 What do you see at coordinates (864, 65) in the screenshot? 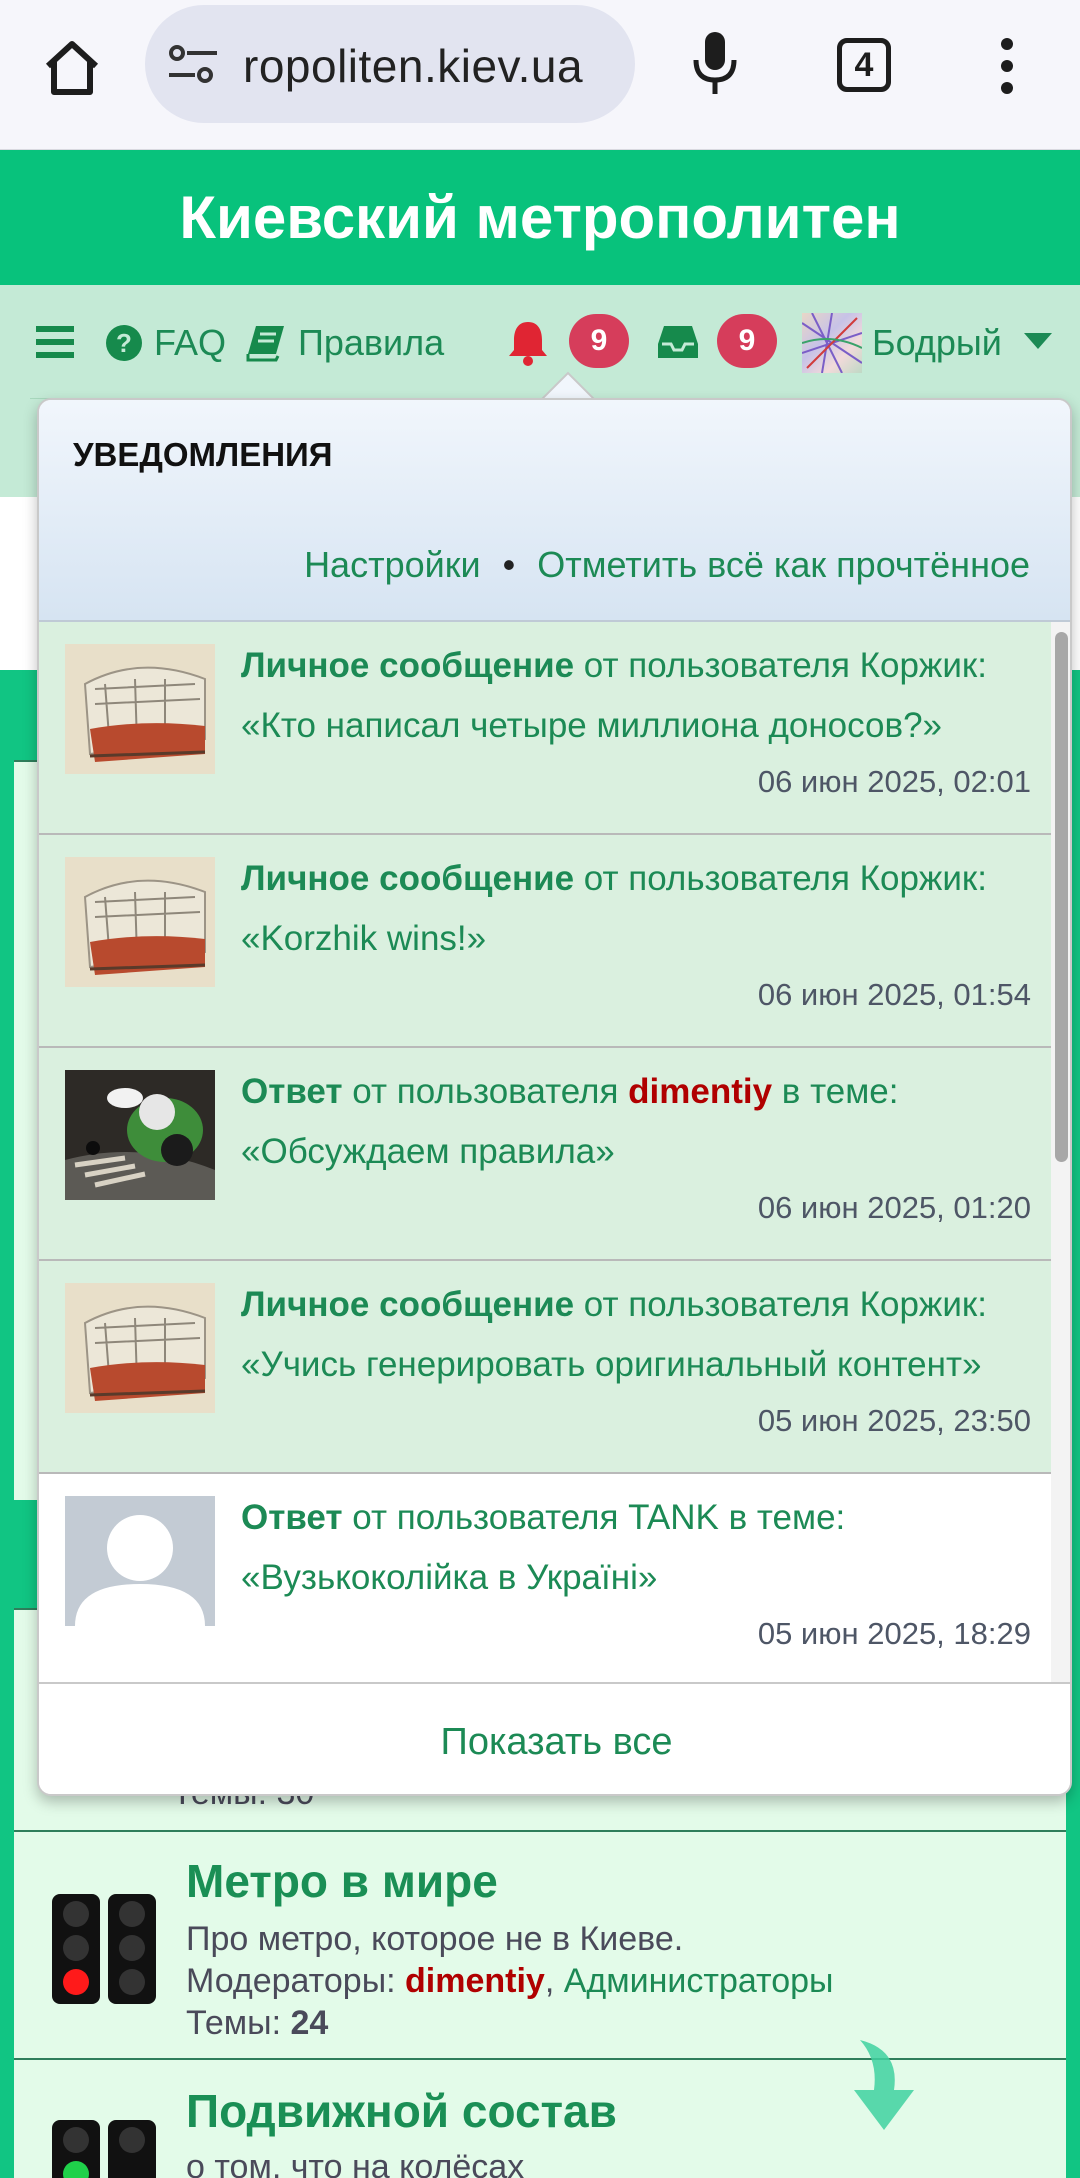
I see `tab-switcher-button: 4` at bounding box center [864, 65].